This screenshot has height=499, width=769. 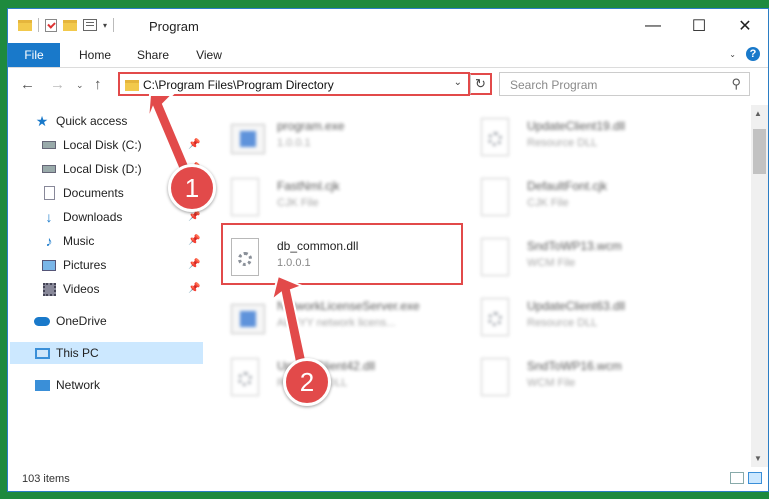 I want to click on callout-2: 2, so click(x=307, y=382).